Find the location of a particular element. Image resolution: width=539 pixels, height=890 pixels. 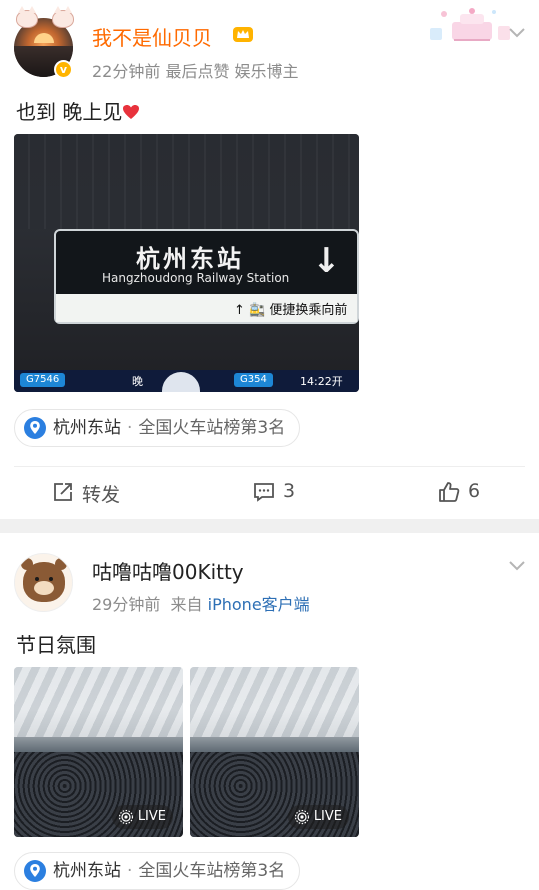

down-arrow-icon: ↓ is located at coordinates (326, 261).